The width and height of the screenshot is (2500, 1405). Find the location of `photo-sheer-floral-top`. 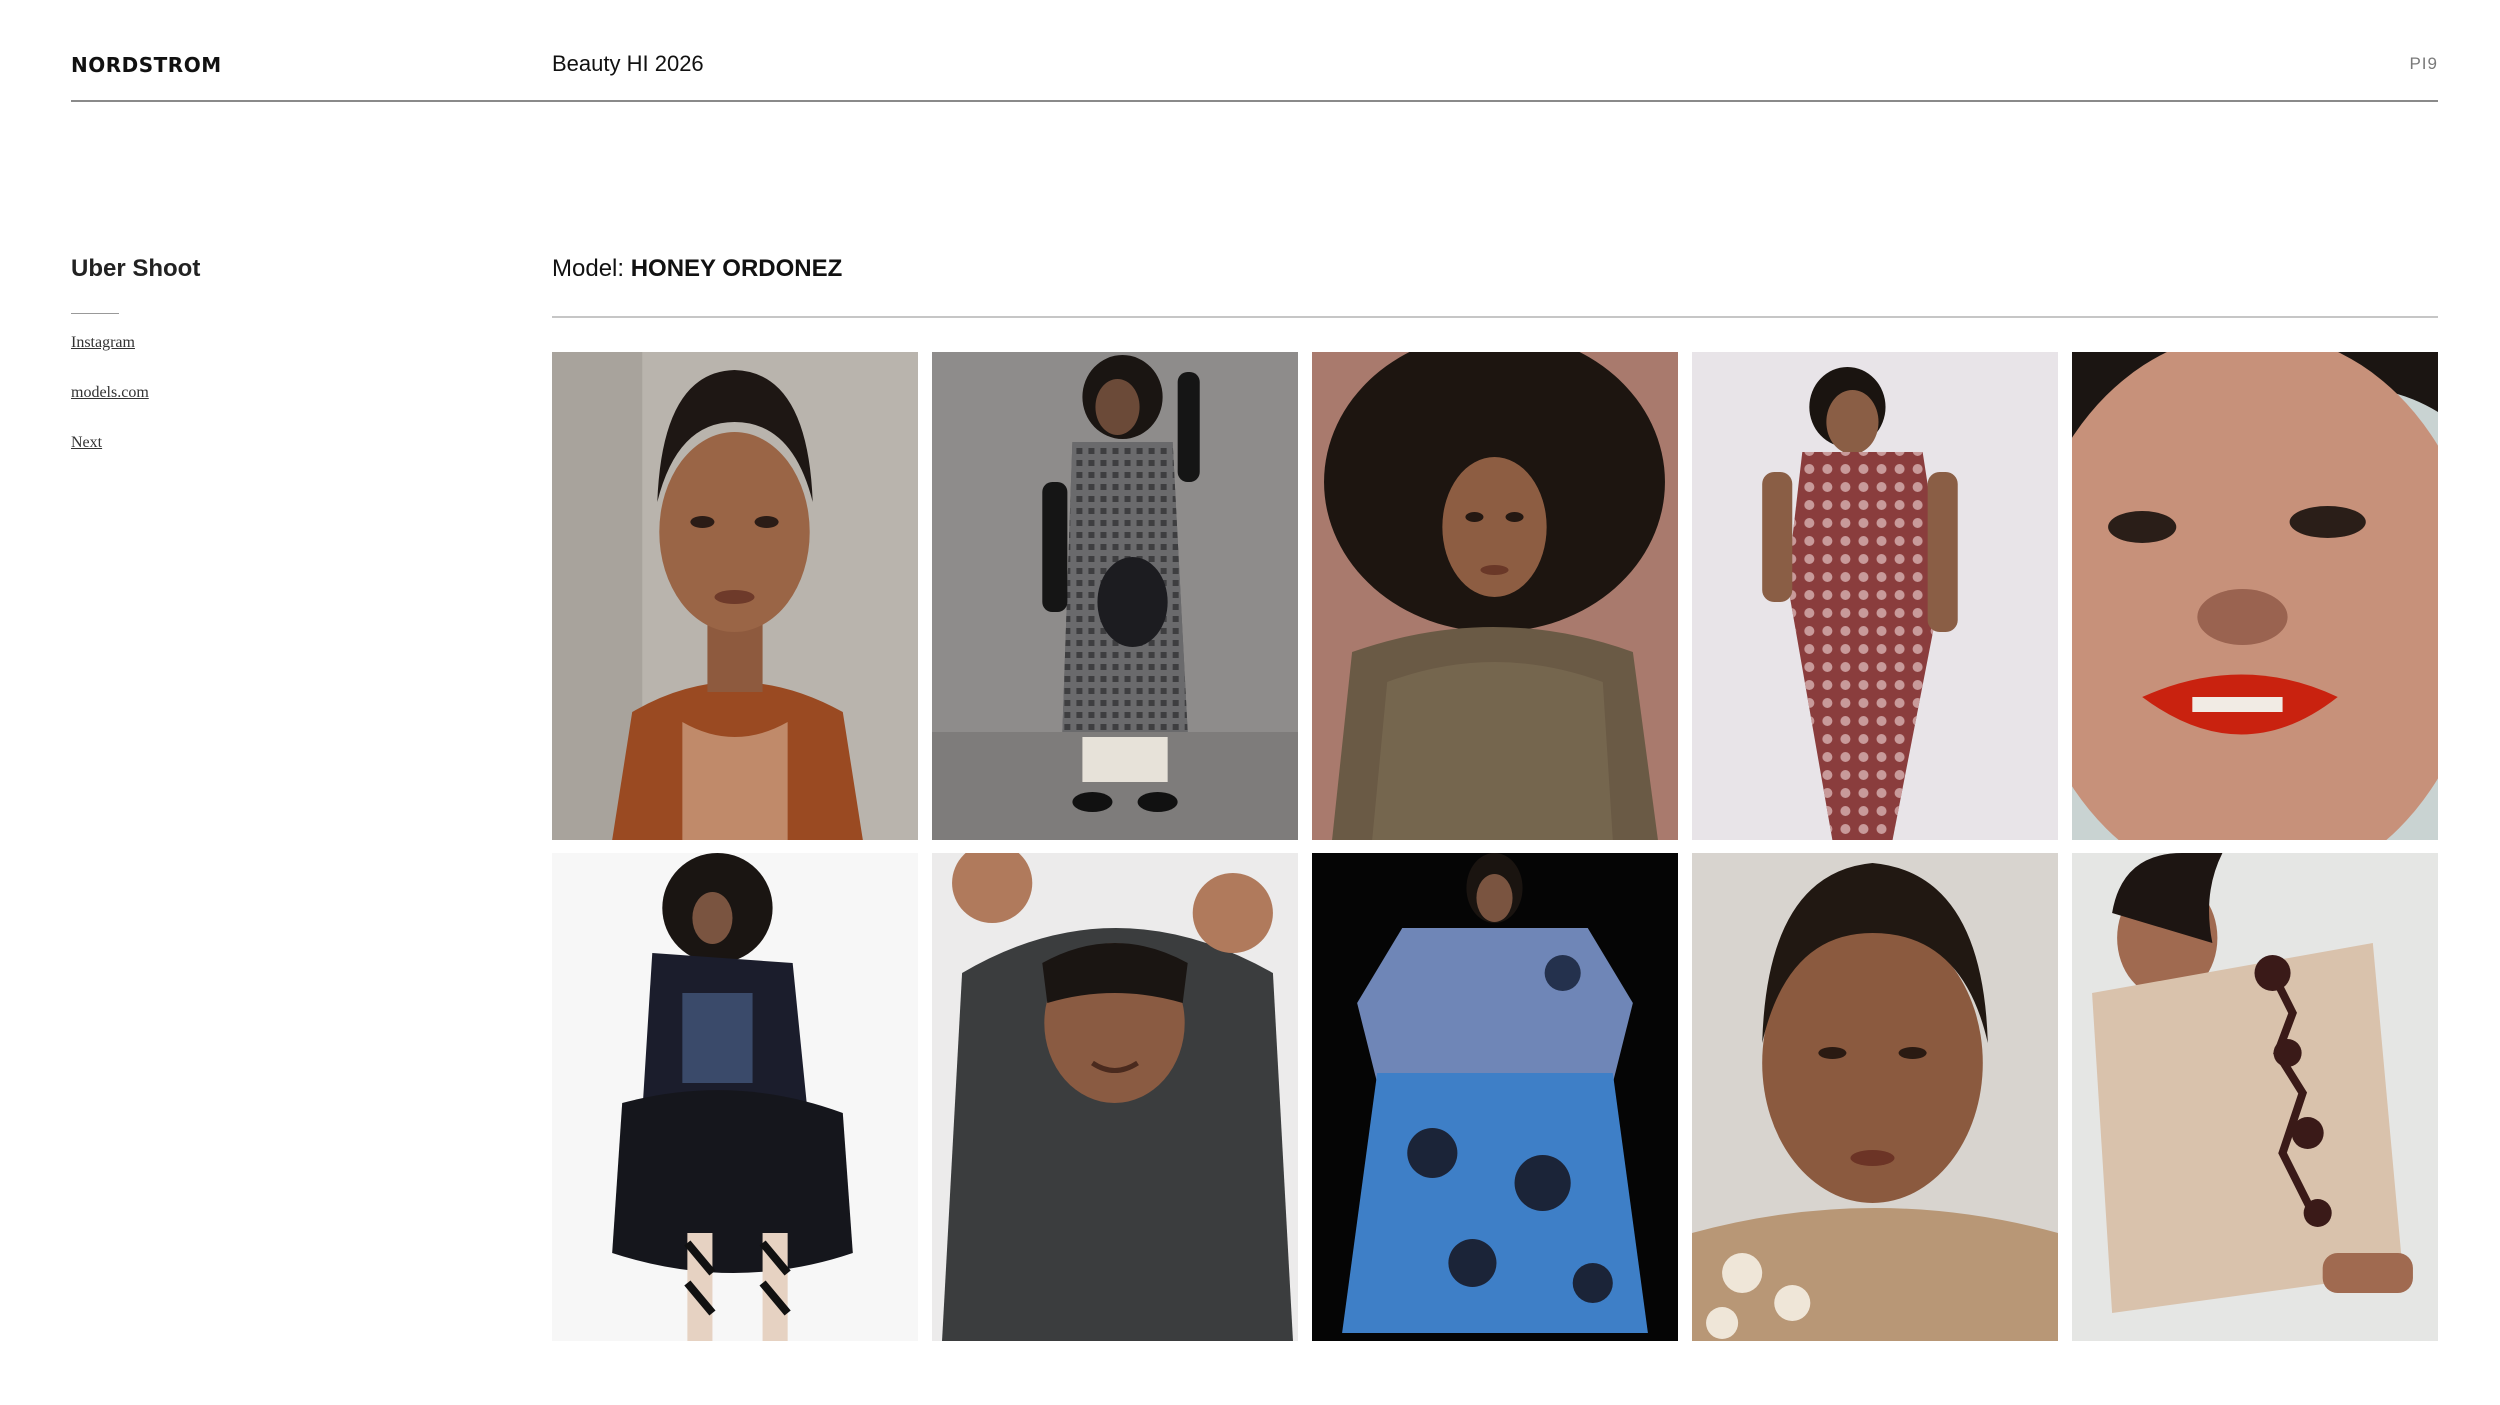

photo-sheer-floral-top is located at coordinates (2255, 1097).